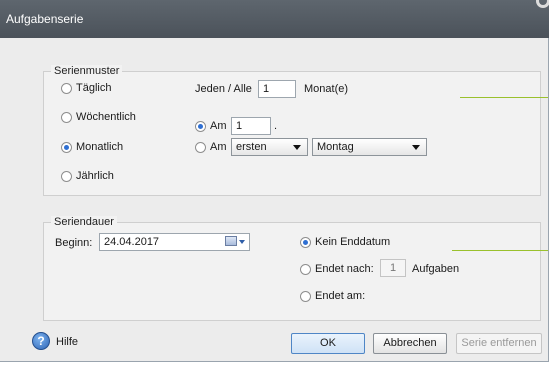 This screenshot has width=549, height=369. What do you see at coordinates (66, 176) in the screenshot?
I see `radio-yearly` at bounding box center [66, 176].